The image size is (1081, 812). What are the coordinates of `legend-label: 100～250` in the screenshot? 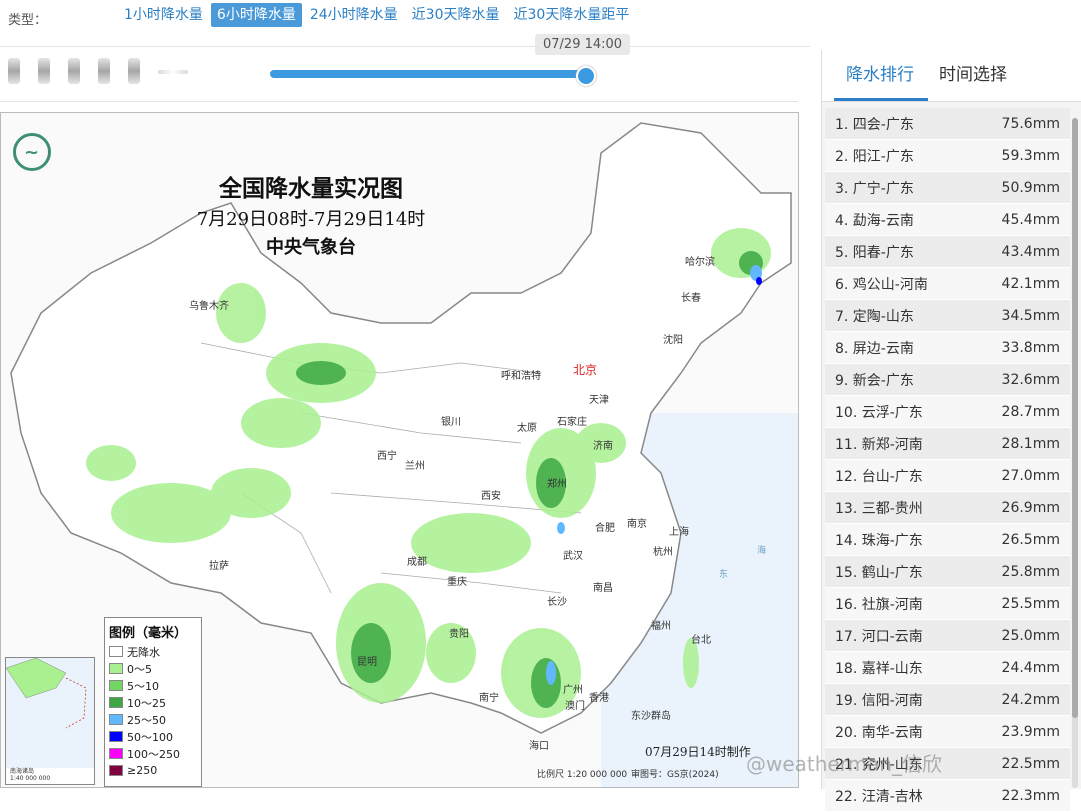 It's located at (153, 754).